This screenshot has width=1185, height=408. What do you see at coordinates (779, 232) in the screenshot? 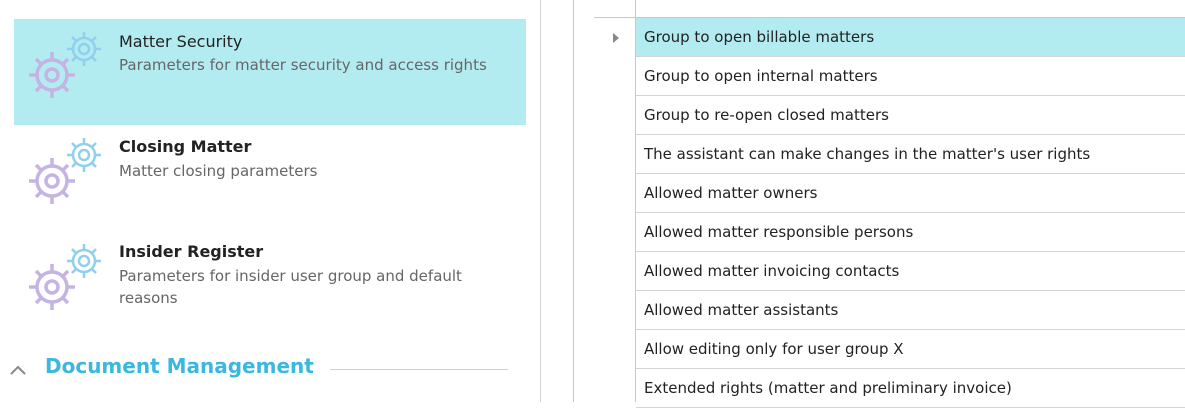
I see `grid-cell: Allowed matter responsible persons` at bounding box center [779, 232].